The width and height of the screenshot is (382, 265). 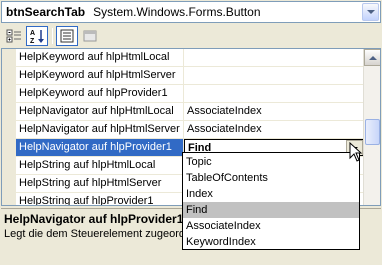 I want to click on mouse-cursor-icon, so click(x=356, y=152).